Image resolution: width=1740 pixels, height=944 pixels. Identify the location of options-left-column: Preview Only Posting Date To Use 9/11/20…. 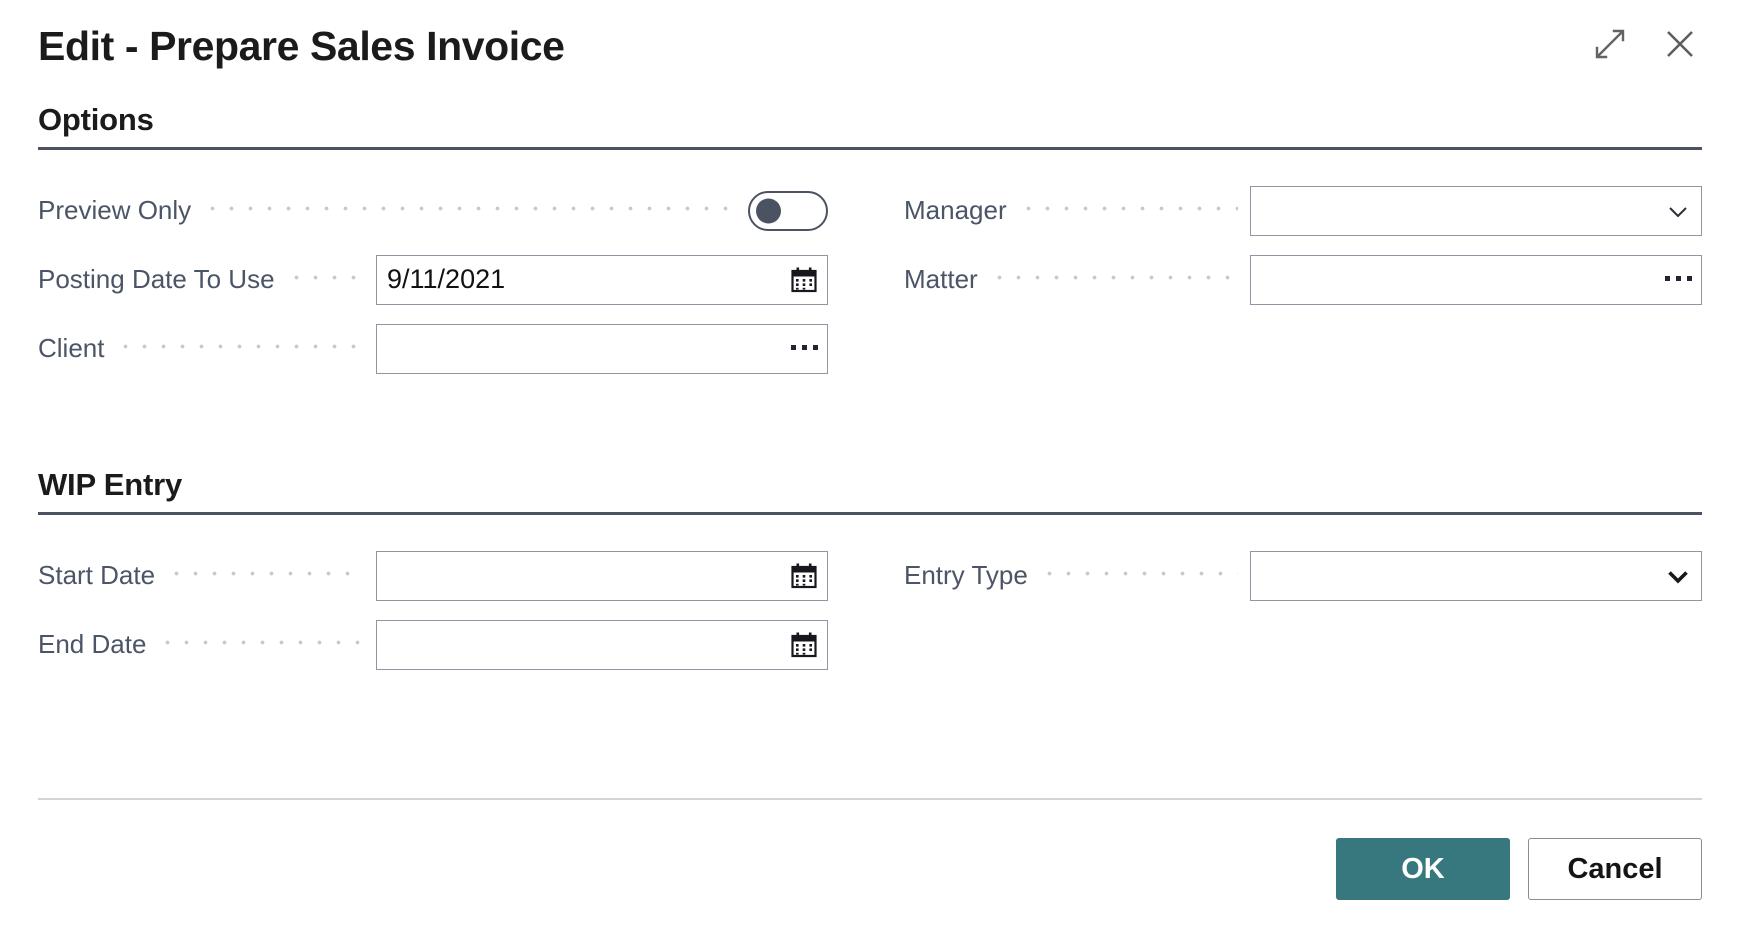
(433, 279).